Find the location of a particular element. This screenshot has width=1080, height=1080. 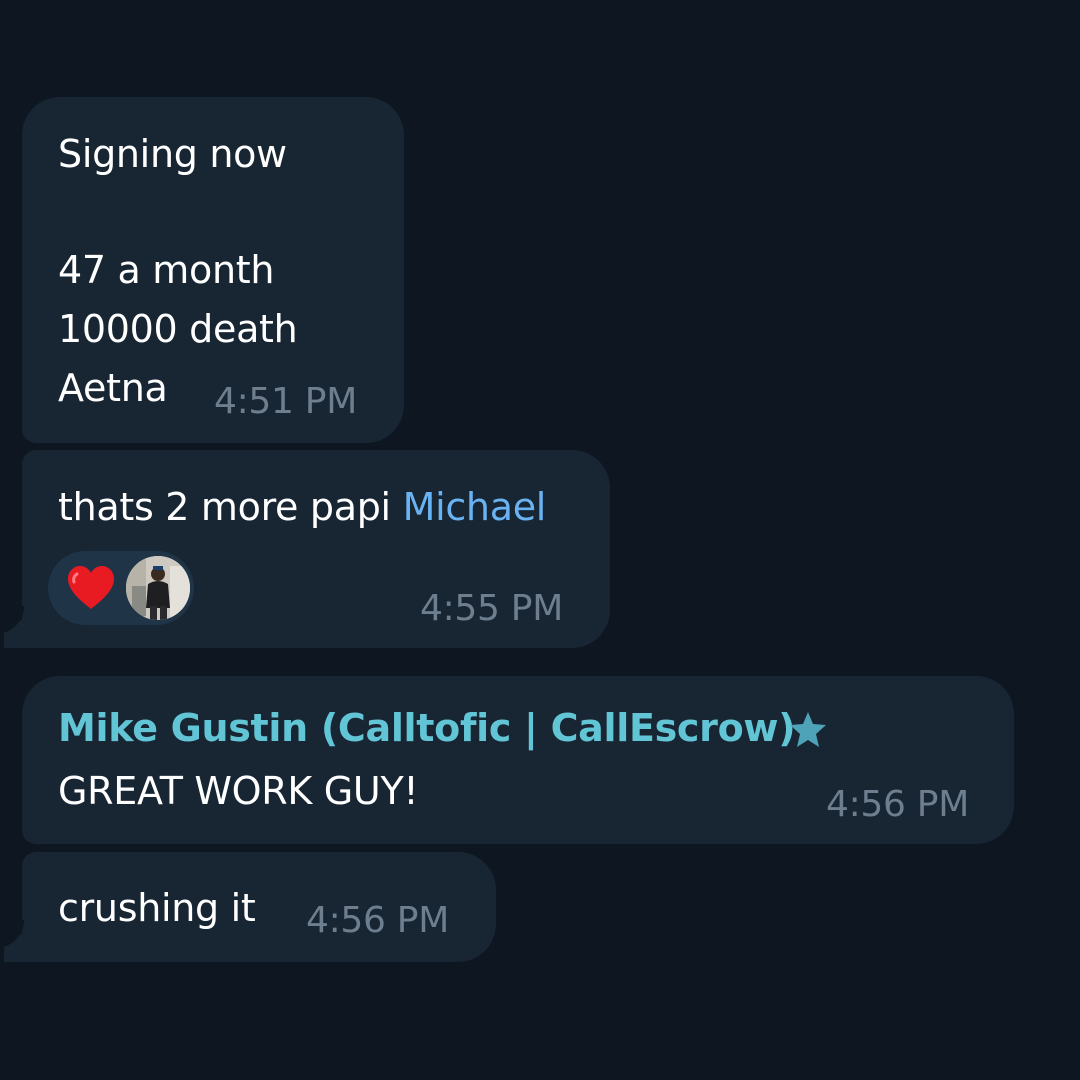

message-bubble: thats 2 more papi Michael 4:55 PM is located at coordinates (316, 549).